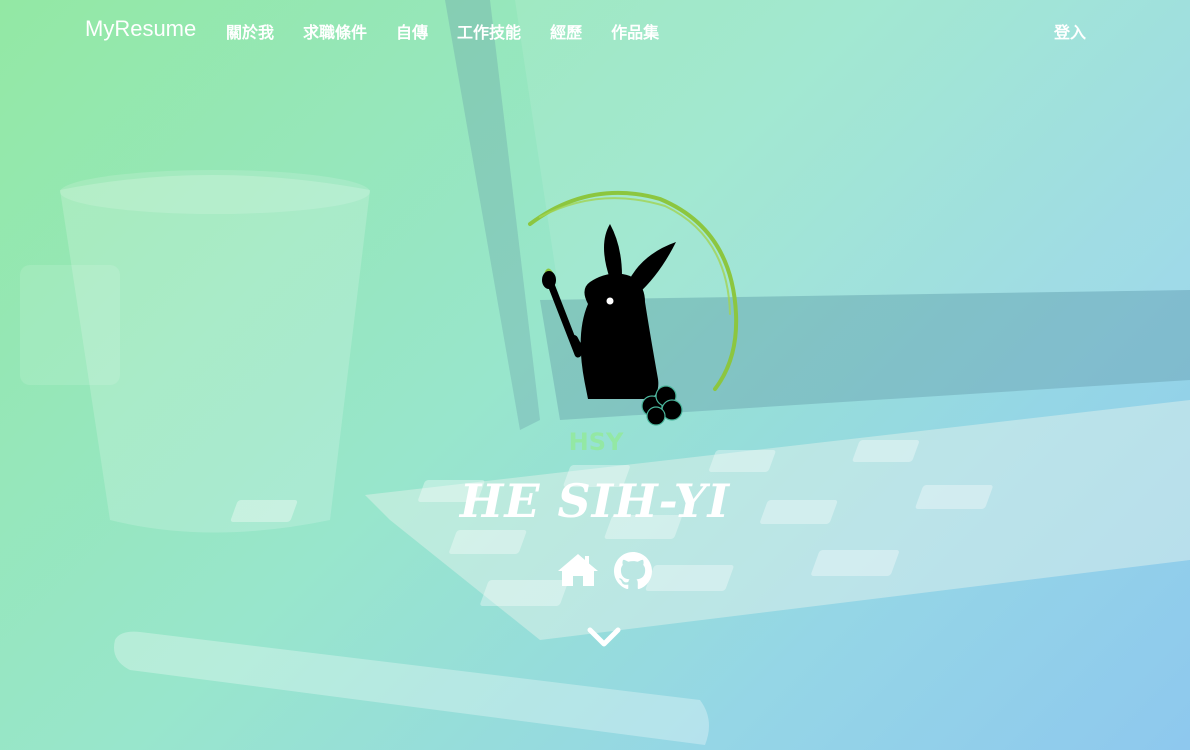 Image resolution: width=1190 pixels, height=750 pixels. What do you see at coordinates (635, 31) in the screenshot?
I see `nav-item-portfolio: 作品集` at bounding box center [635, 31].